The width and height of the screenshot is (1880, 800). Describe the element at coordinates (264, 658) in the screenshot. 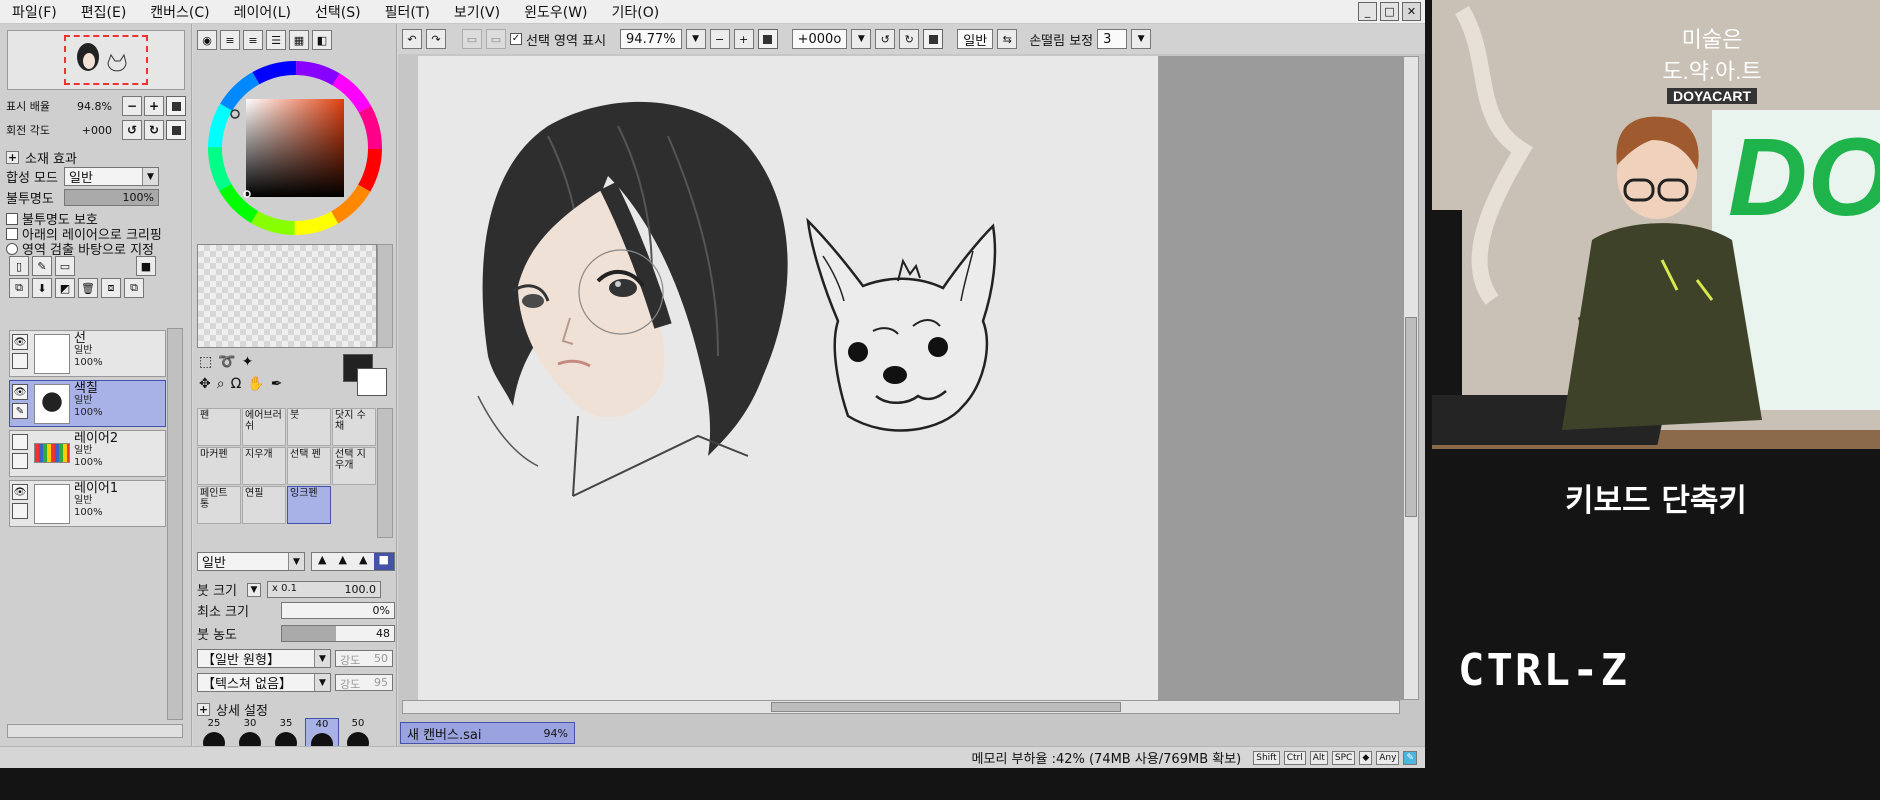

I see `brush-shape-select: 【일반 원형】 ▼` at that location.